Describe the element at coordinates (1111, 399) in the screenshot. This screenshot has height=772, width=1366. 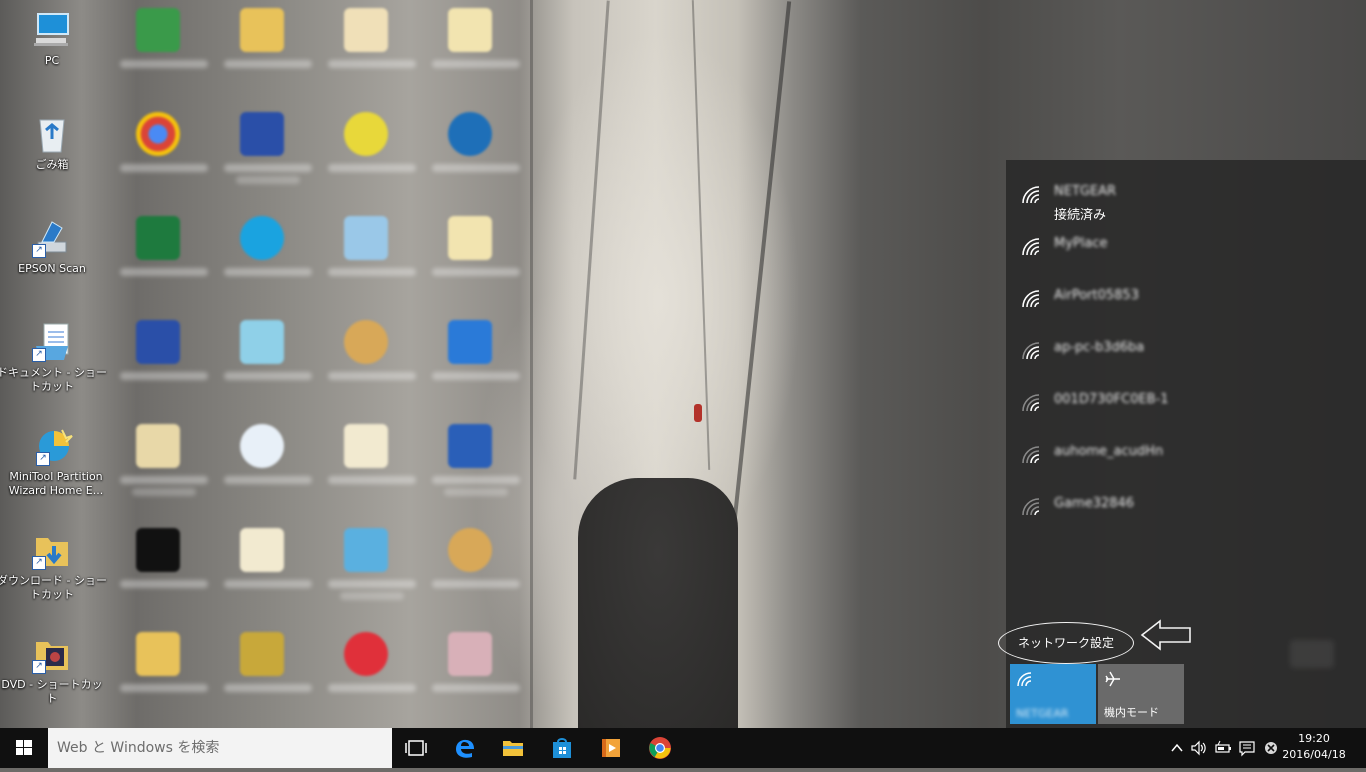
I see `network-ssid: 001D730FC0EB-1` at that location.